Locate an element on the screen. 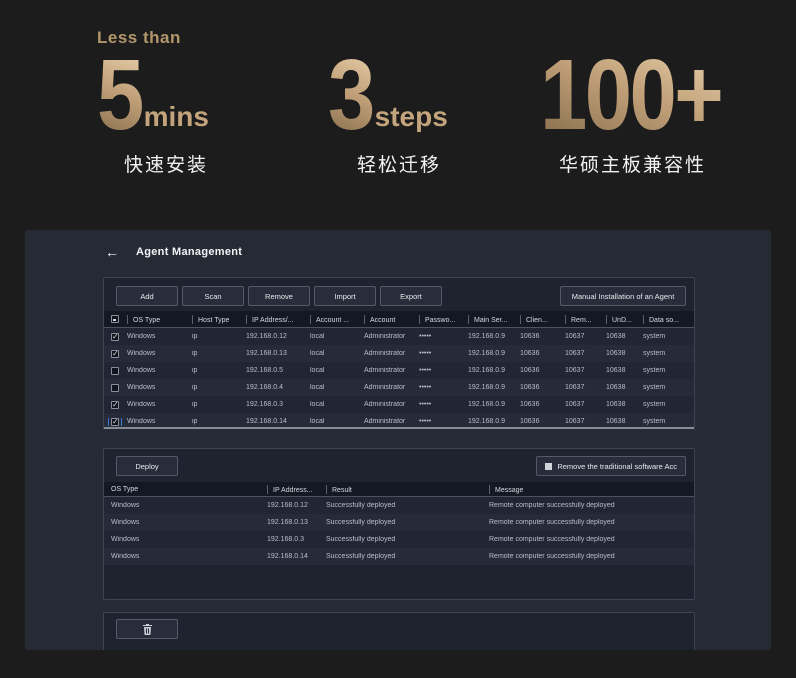 The height and width of the screenshot is (678, 796). cell-remote: 10637 is located at coordinates (575, 370).